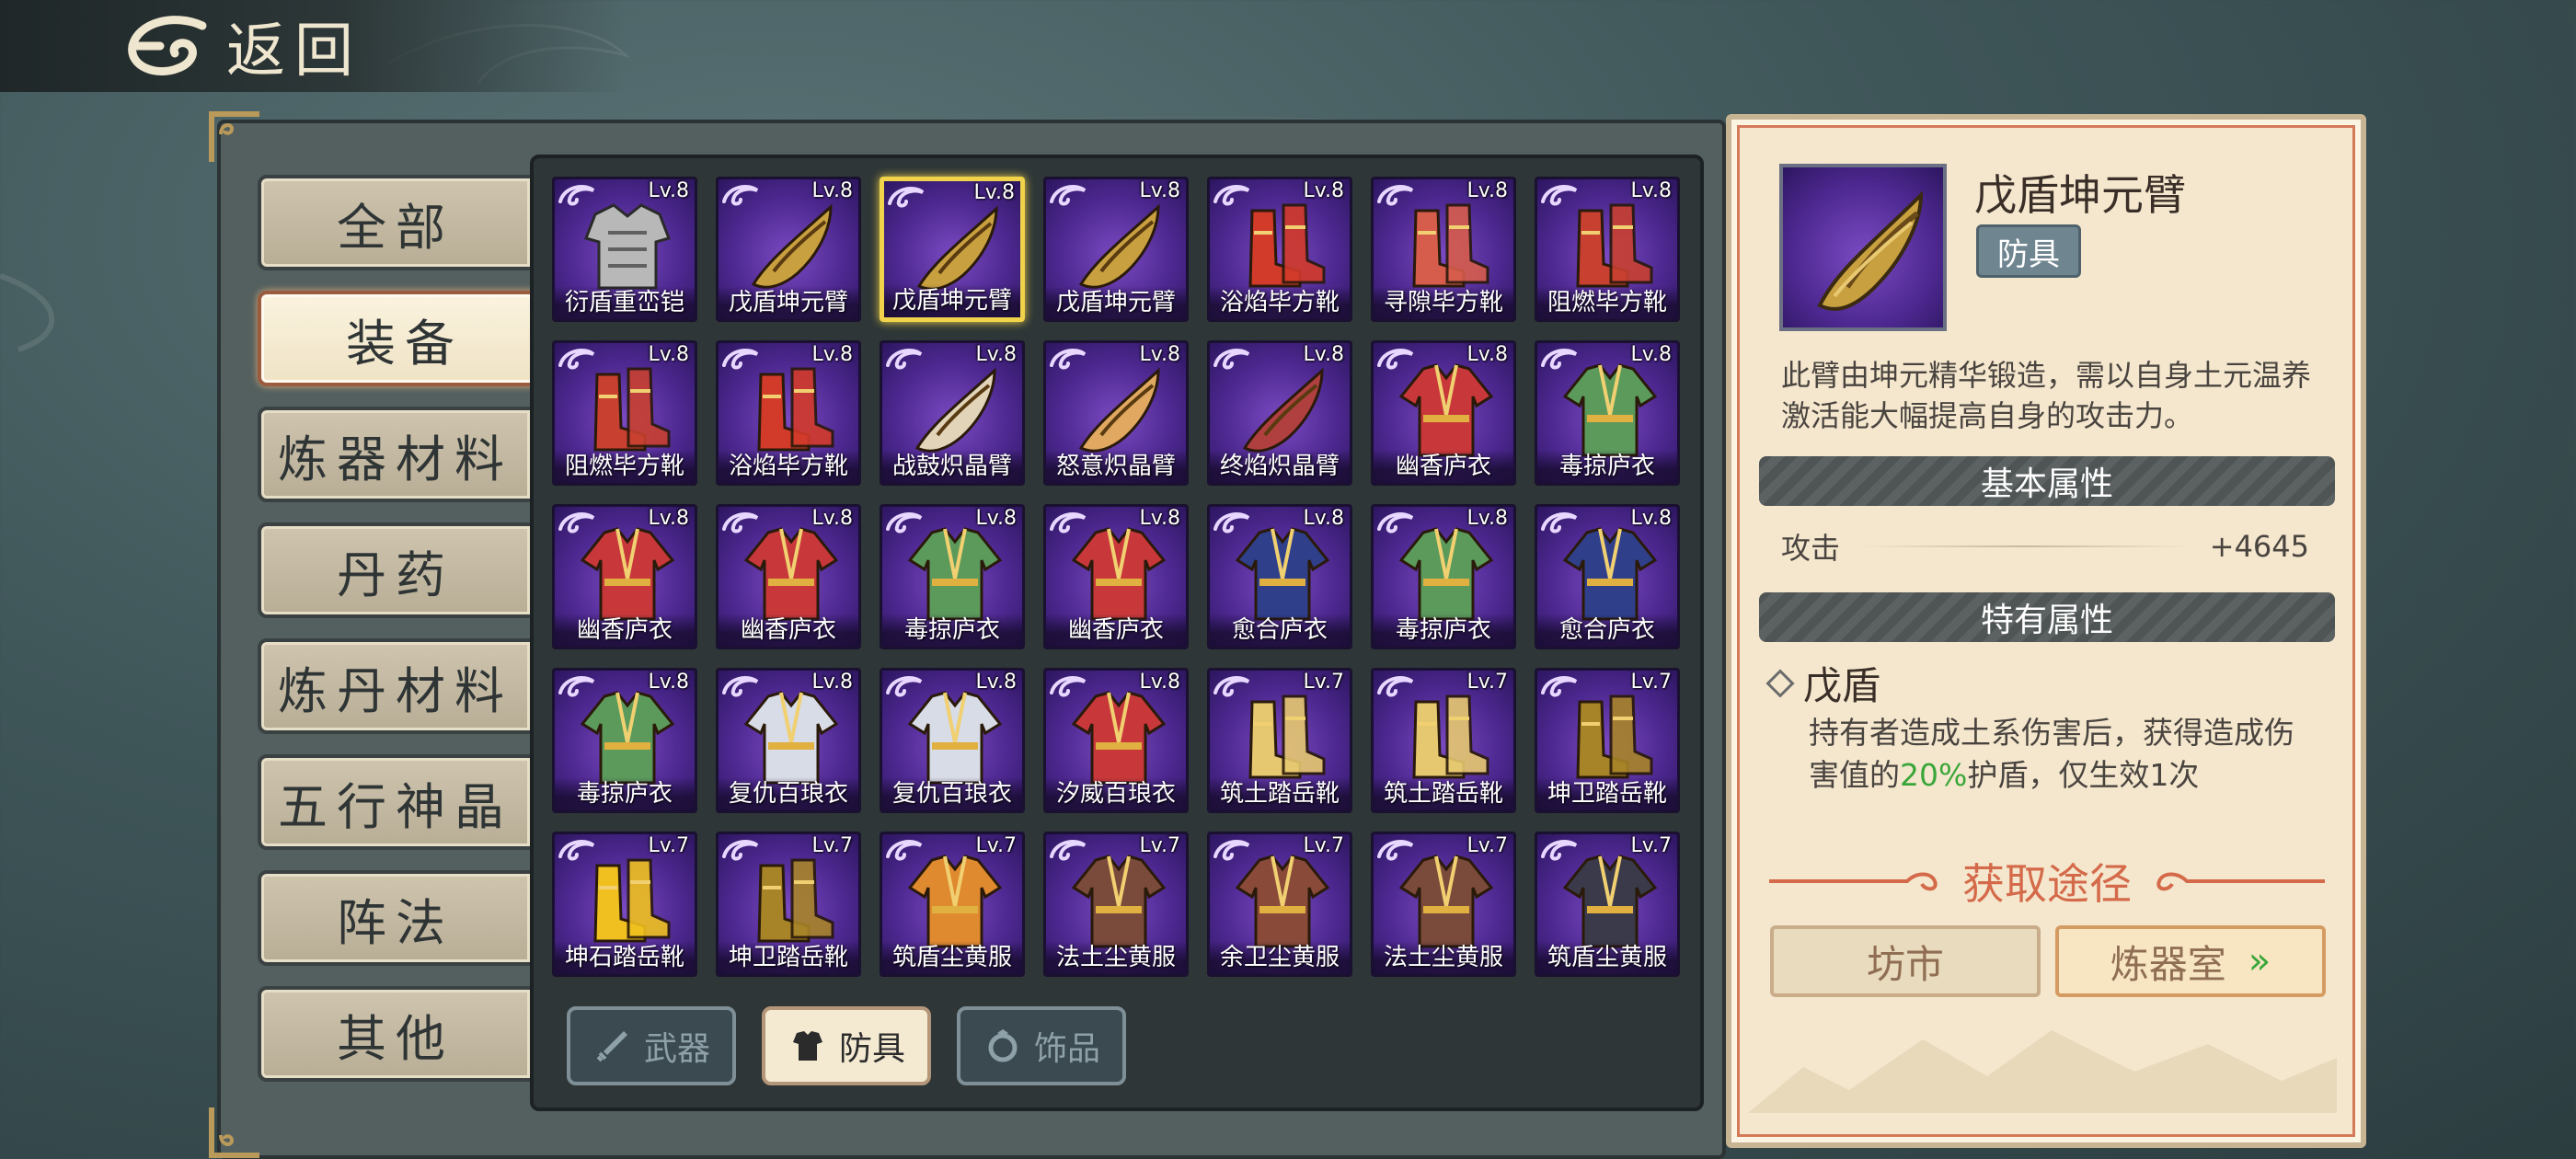 The width and height of the screenshot is (2576, 1159). Describe the element at coordinates (2047, 395) in the screenshot. I see `item-description: 此臂由坤元精华锻造，需以自身土元温养激活能大幅提高自身的攻击力。` at that location.